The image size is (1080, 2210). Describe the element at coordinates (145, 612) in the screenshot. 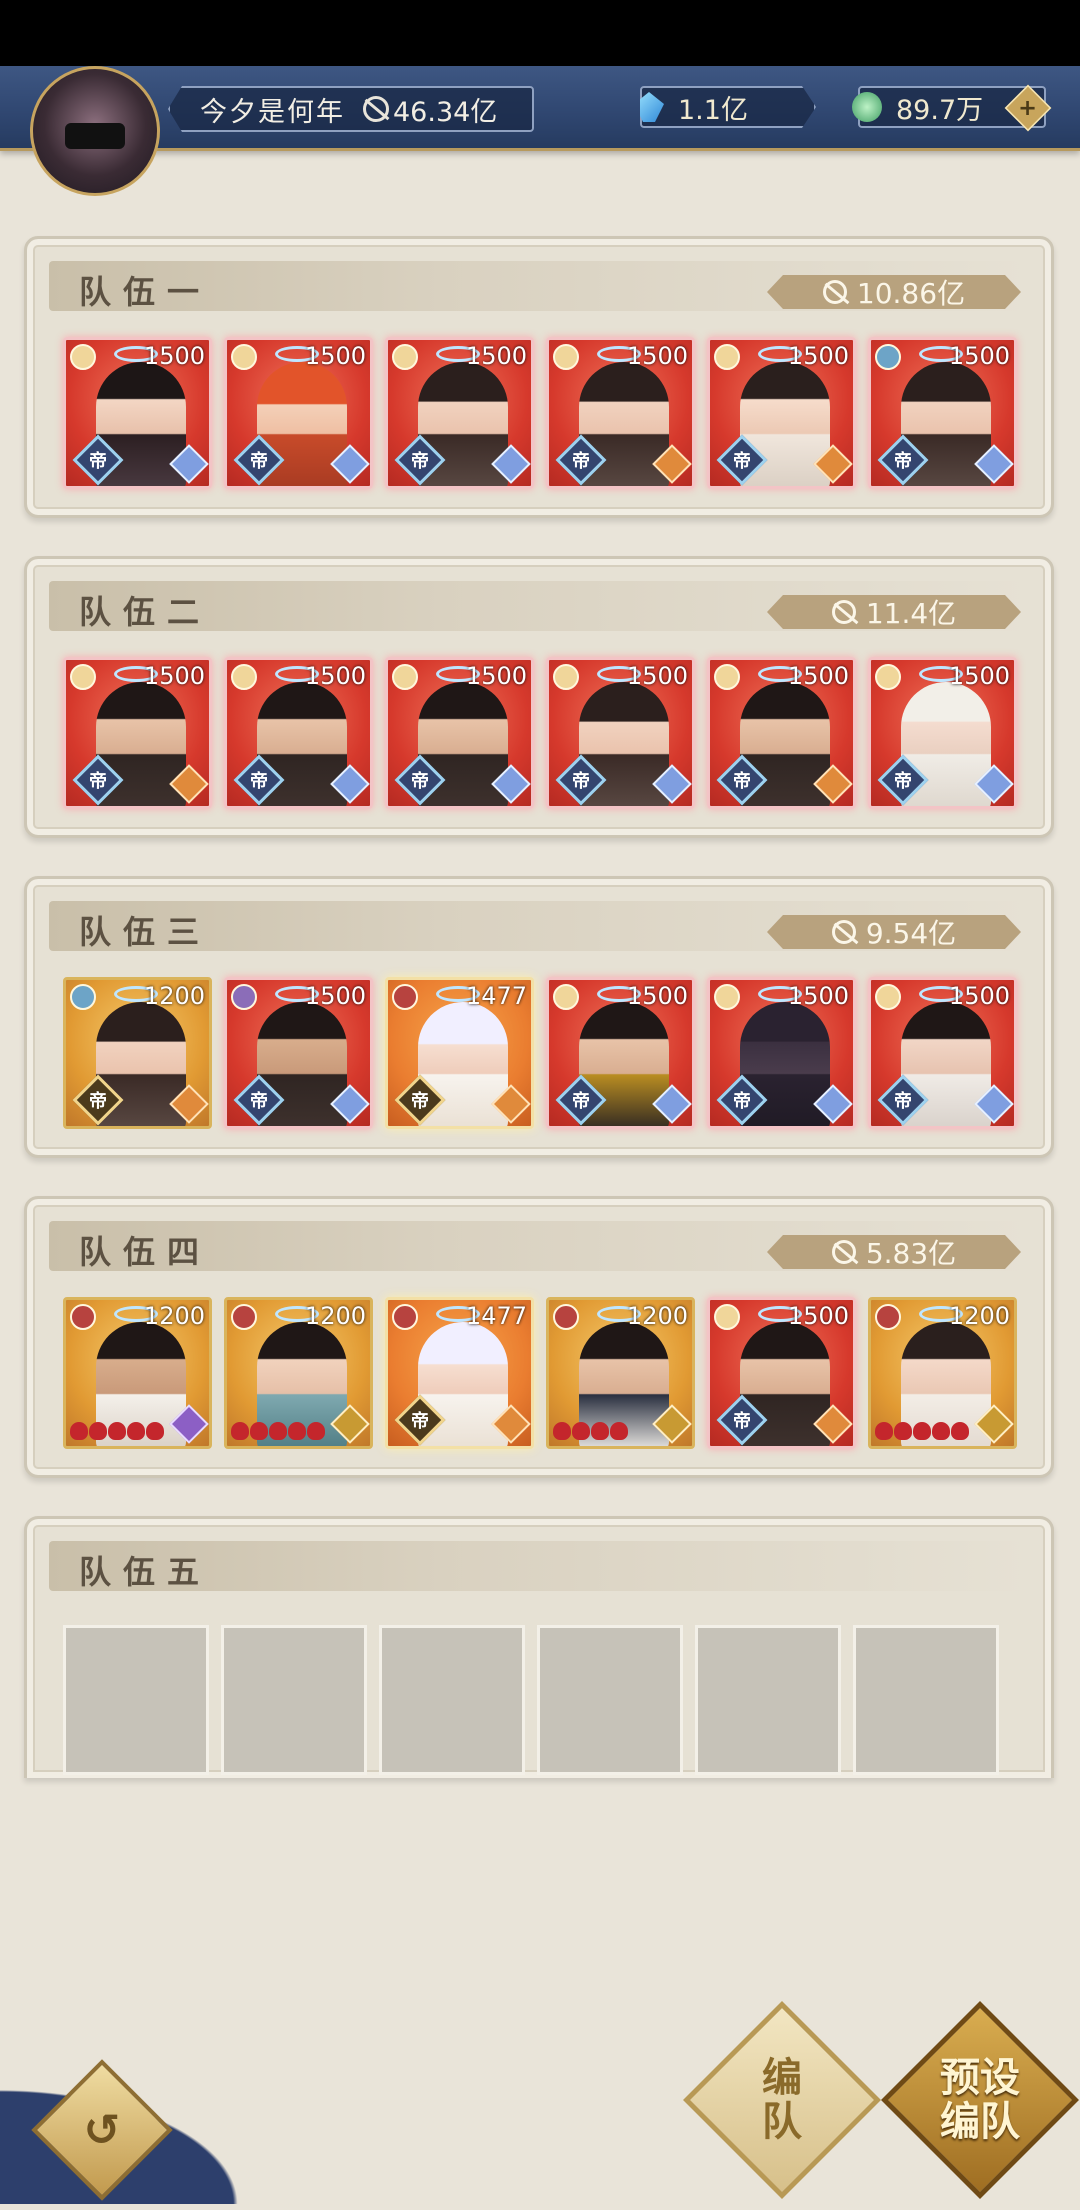

I see `team-title: 队伍二` at that location.